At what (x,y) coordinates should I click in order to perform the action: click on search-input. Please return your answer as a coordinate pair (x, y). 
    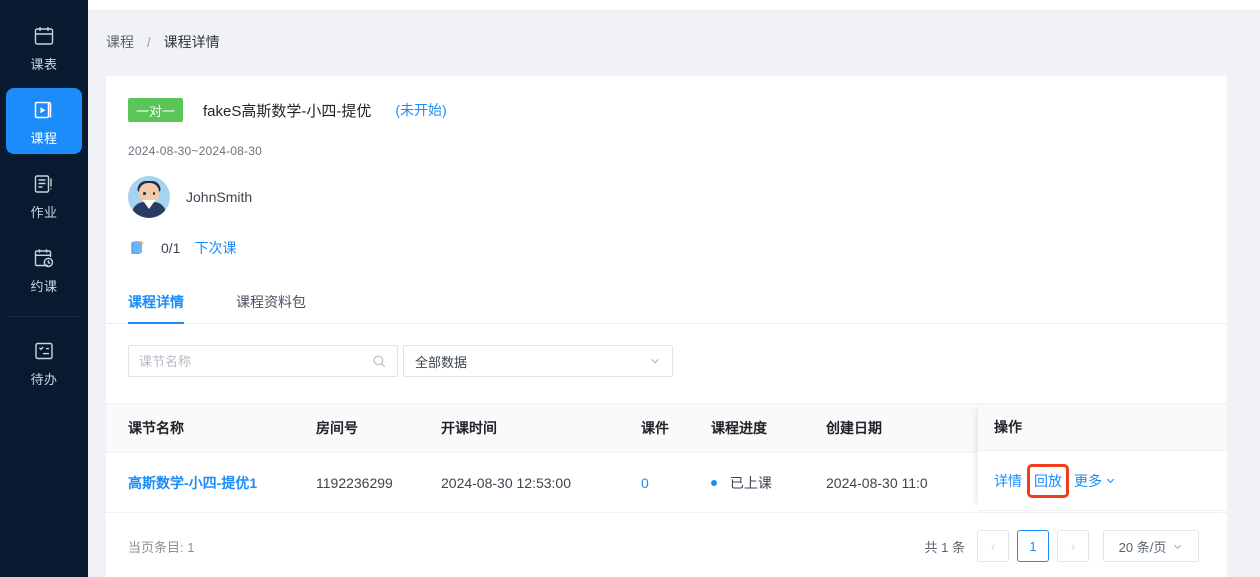
    Looking at the image, I should click on (255, 361).